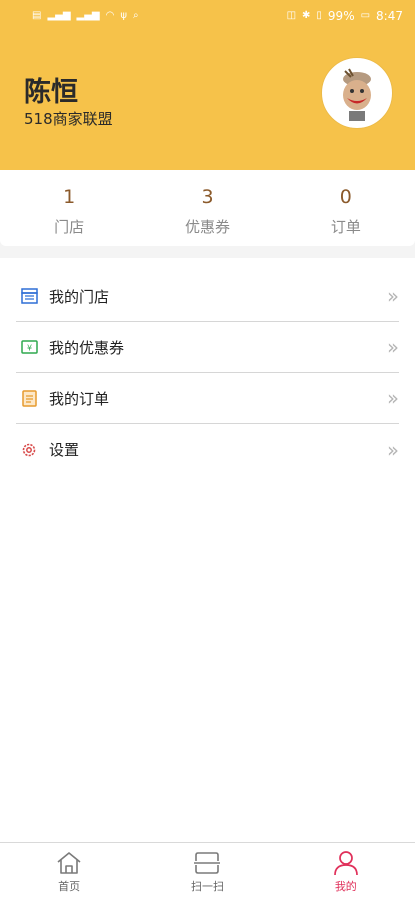  Describe the element at coordinates (306, 15) in the screenshot. I see `bluetooth-icon: ✱` at that location.